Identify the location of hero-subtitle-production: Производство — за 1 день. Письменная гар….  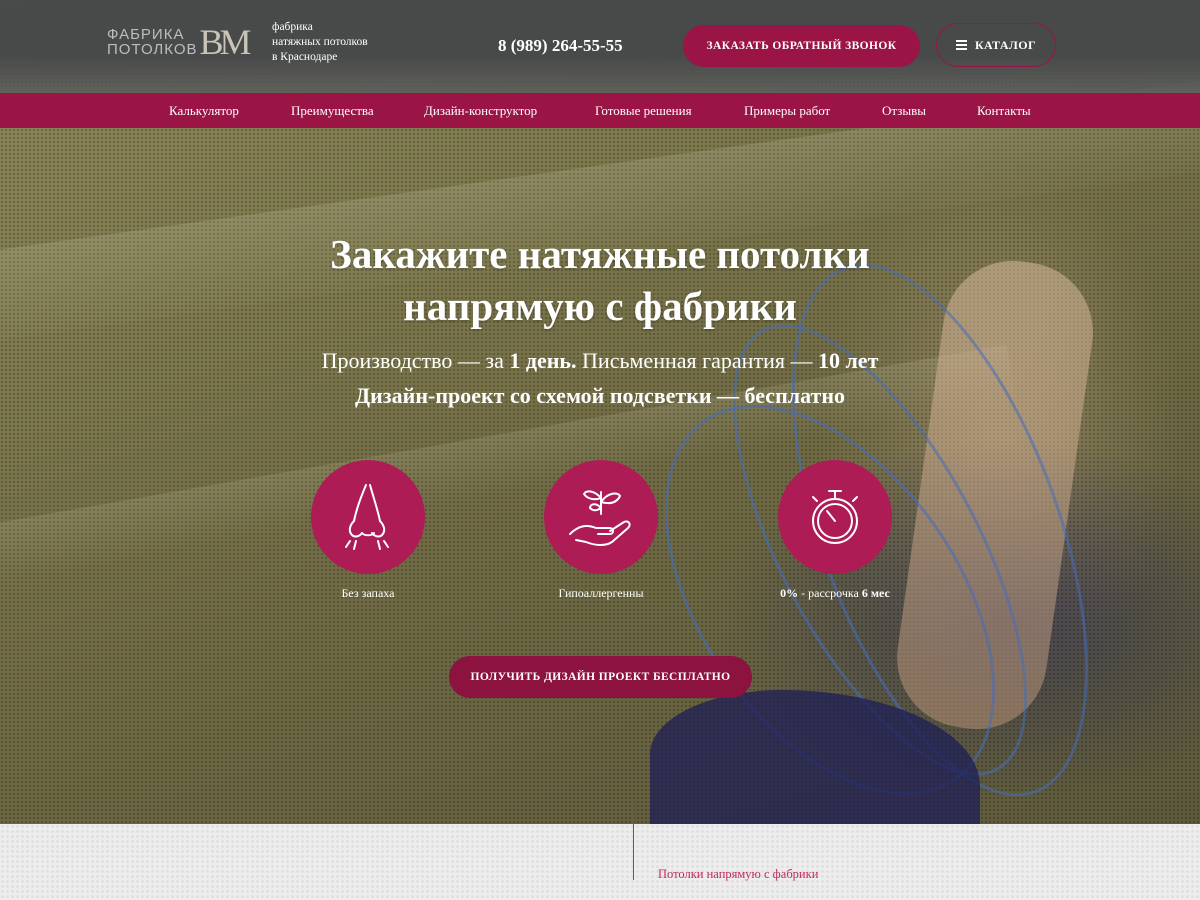
(600, 361).